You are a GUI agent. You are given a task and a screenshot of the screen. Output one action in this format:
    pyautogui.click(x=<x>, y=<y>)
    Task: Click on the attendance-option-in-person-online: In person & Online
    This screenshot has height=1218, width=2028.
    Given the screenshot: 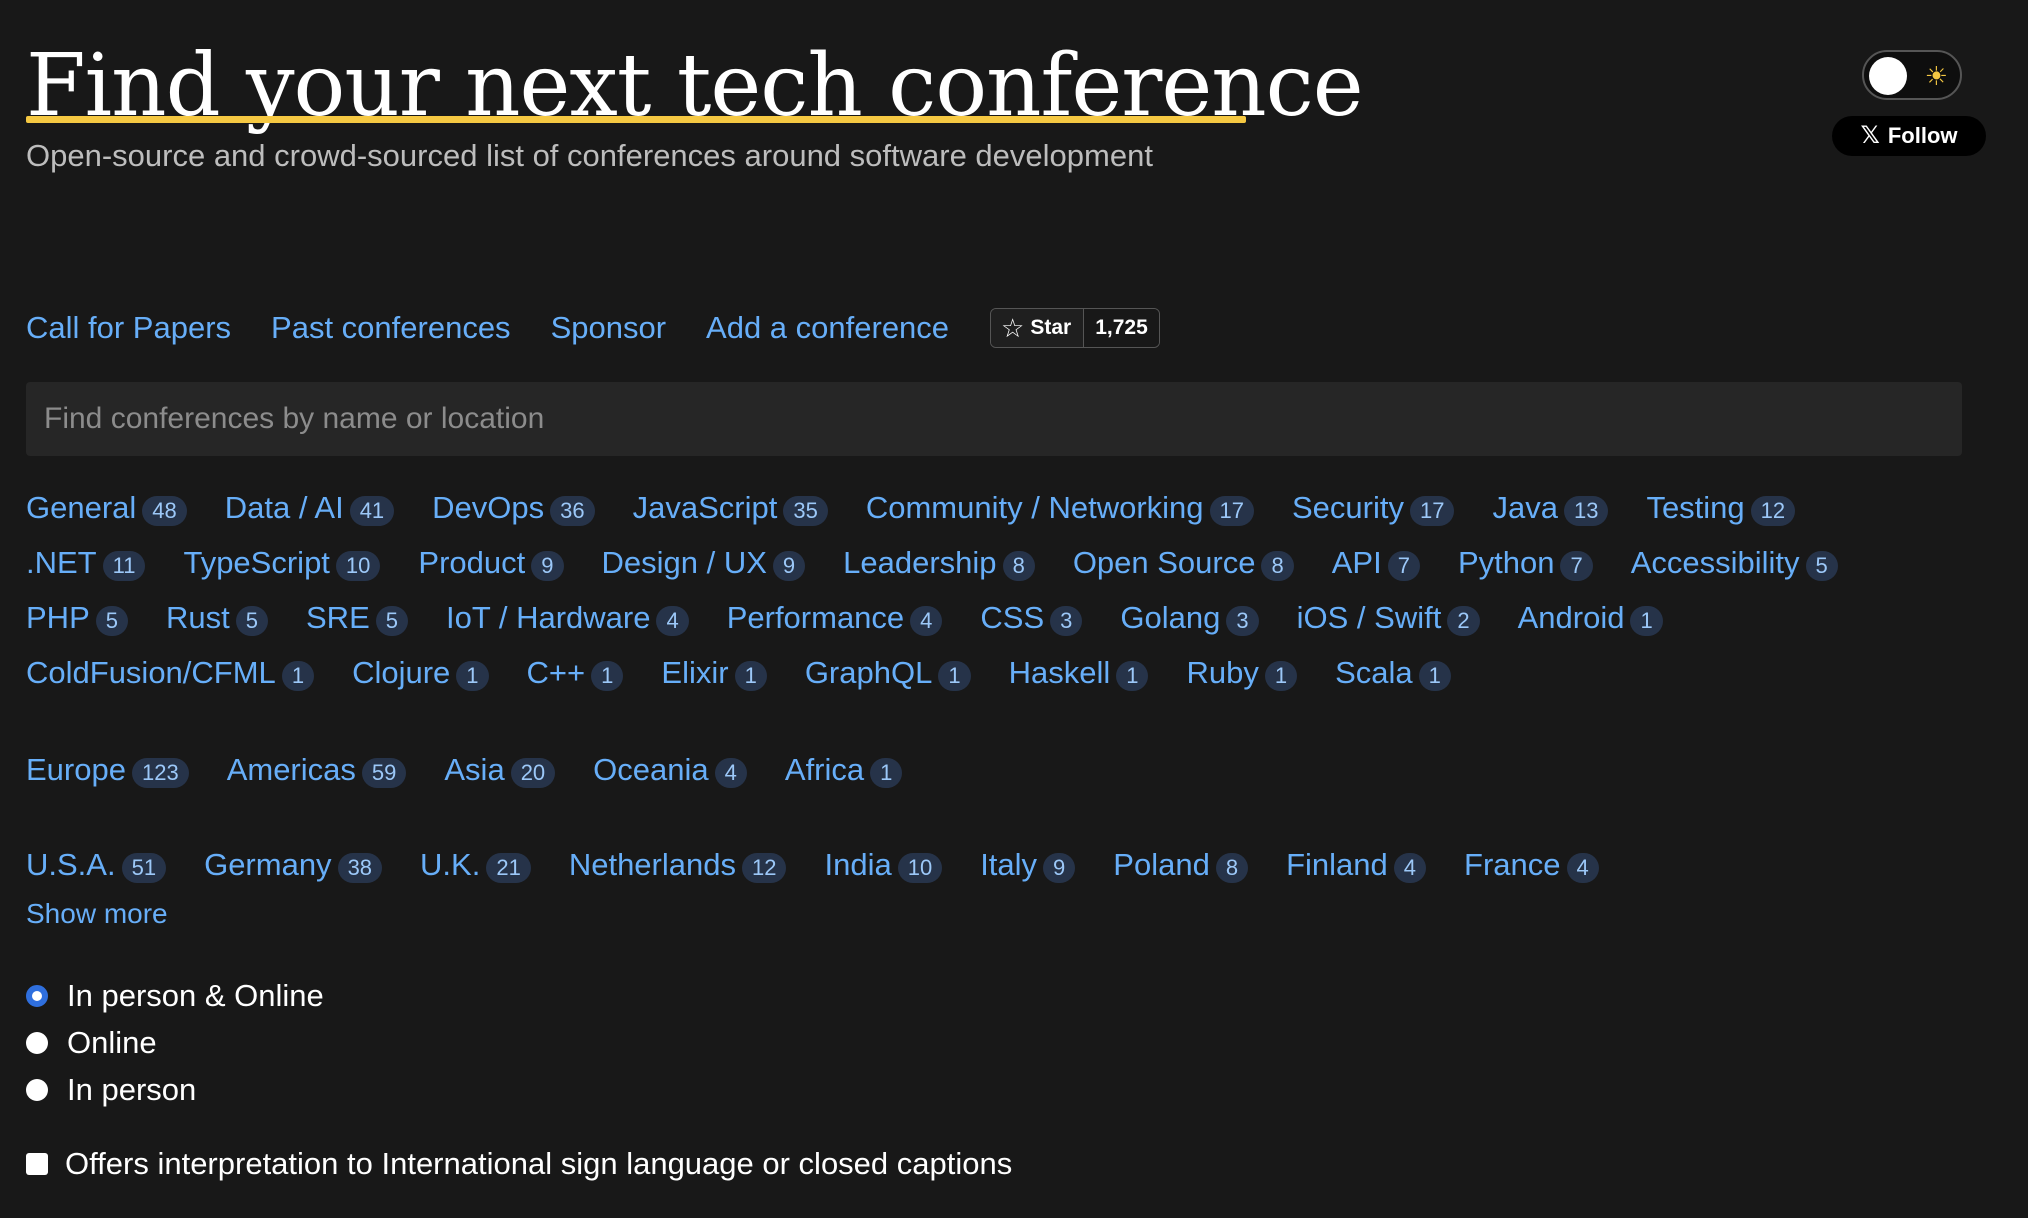 What is the action you would take?
    pyautogui.click(x=175, y=995)
    